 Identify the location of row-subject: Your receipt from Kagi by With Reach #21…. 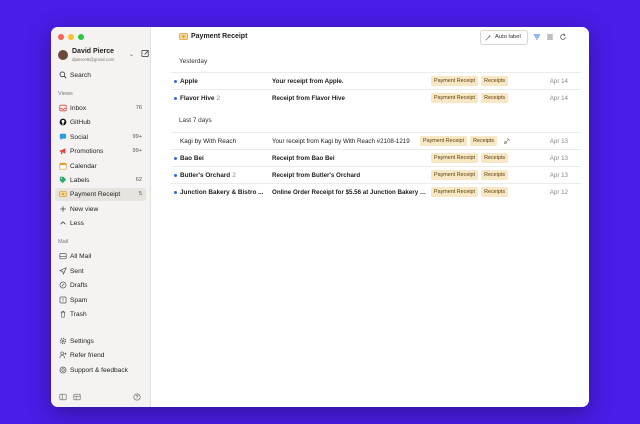
(341, 141).